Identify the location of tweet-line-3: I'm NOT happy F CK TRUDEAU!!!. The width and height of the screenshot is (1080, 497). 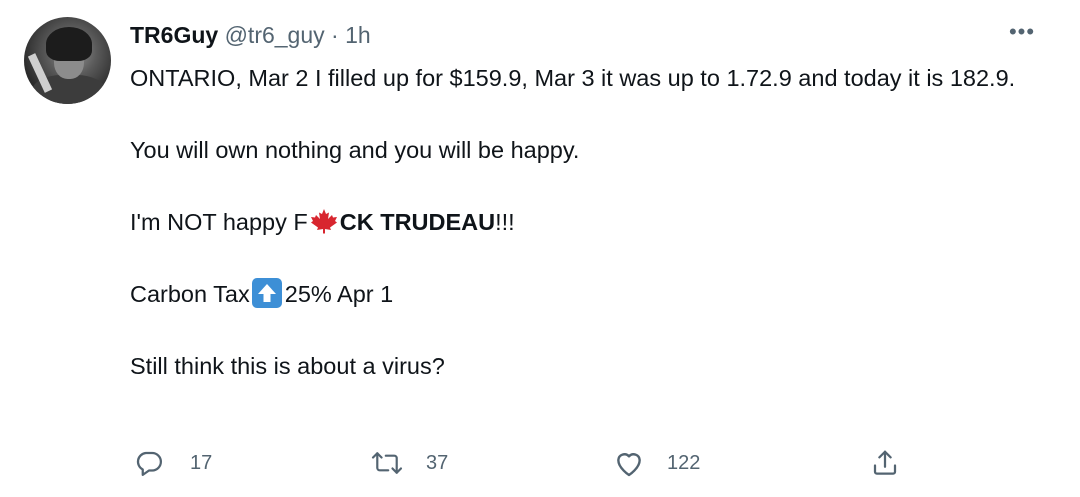
(592, 222).